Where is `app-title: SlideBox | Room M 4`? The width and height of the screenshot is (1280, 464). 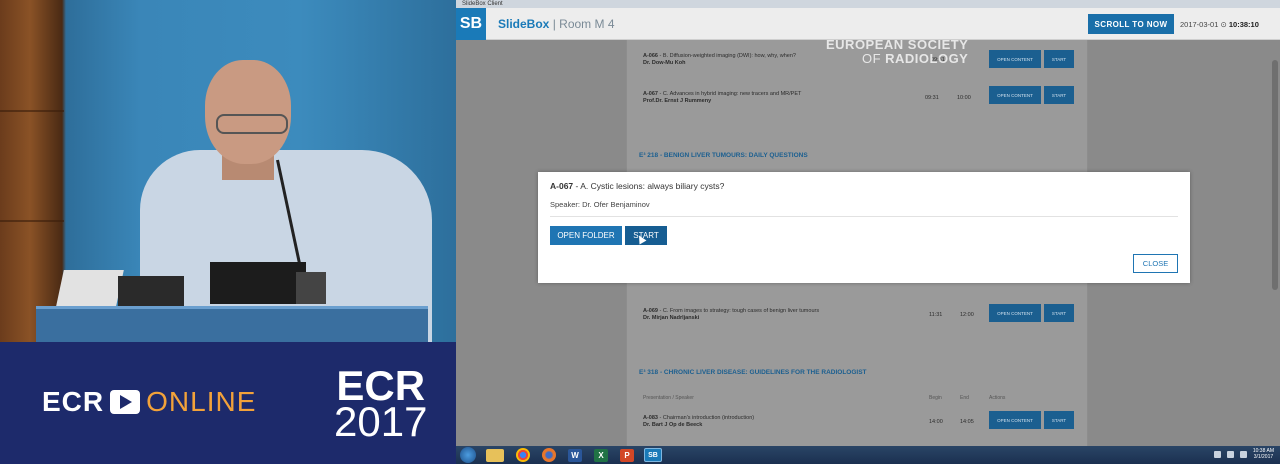 app-title: SlideBox | Room M 4 is located at coordinates (556, 24).